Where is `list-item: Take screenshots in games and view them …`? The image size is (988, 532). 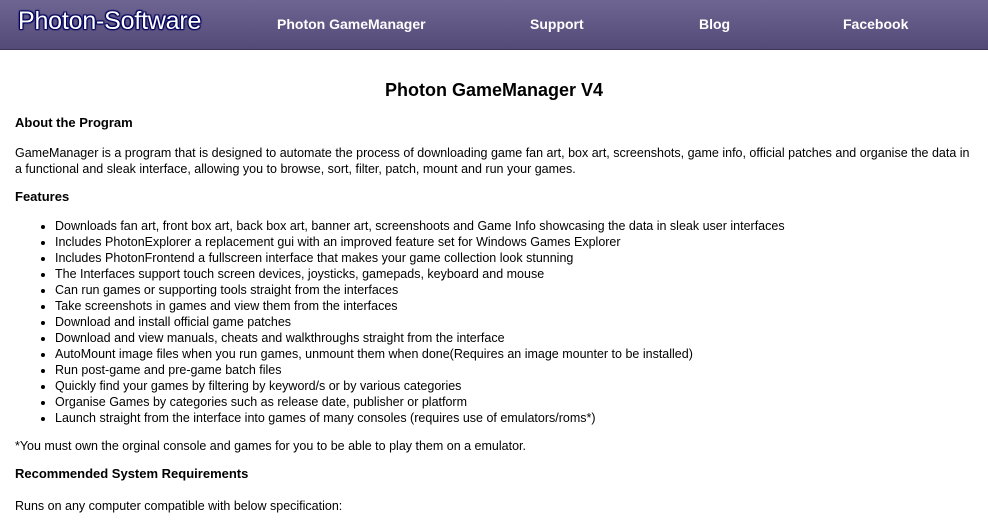 list-item: Take screenshots in games and view them … is located at coordinates (514, 306).